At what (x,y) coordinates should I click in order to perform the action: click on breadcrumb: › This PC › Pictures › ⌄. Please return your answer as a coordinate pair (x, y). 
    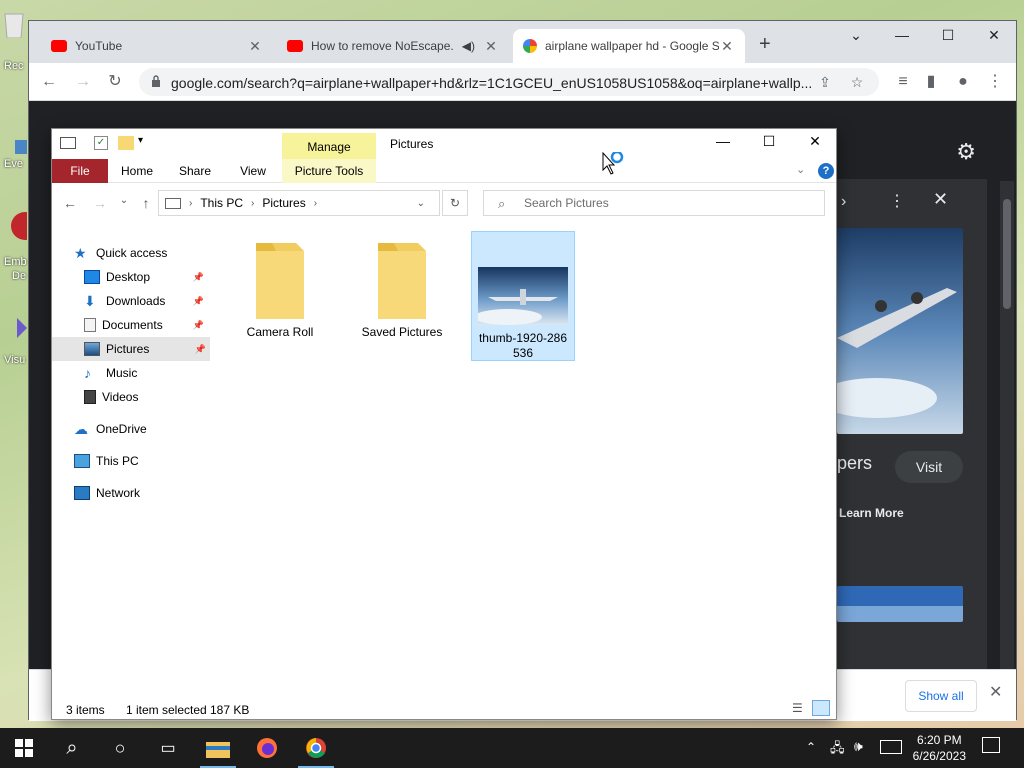
    Looking at the image, I should click on (299, 203).